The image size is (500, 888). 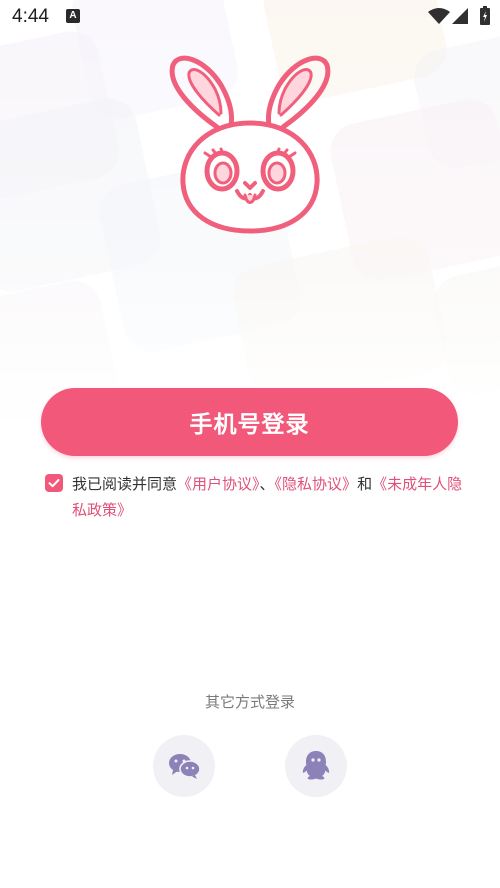 I want to click on notification-badge-letter: A, so click(x=73, y=15).